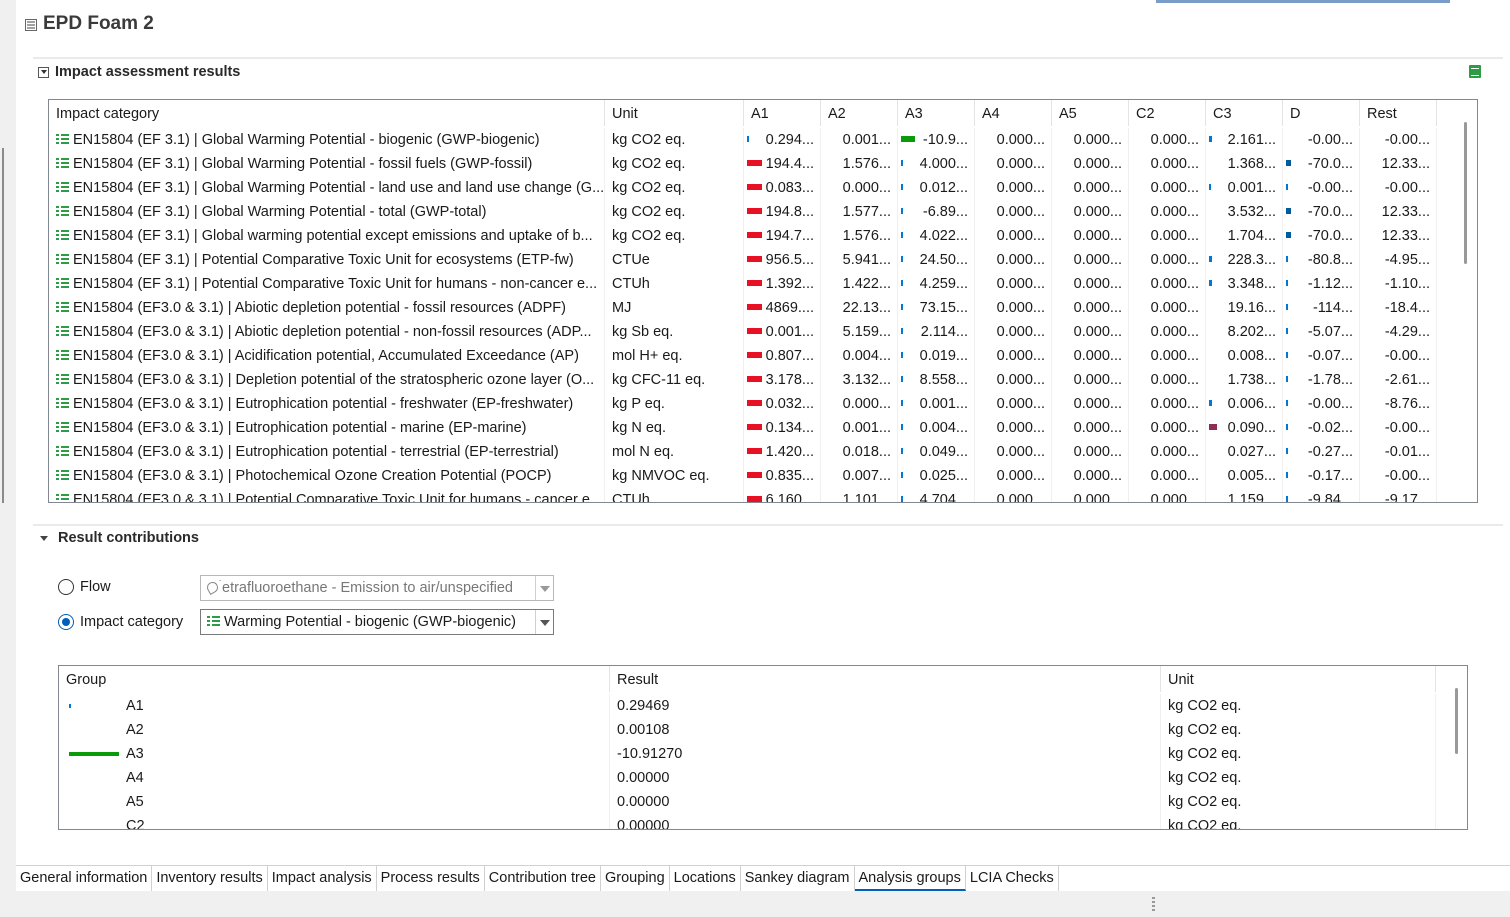  I want to click on impact-radio-option: Impact category, so click(120, 622).